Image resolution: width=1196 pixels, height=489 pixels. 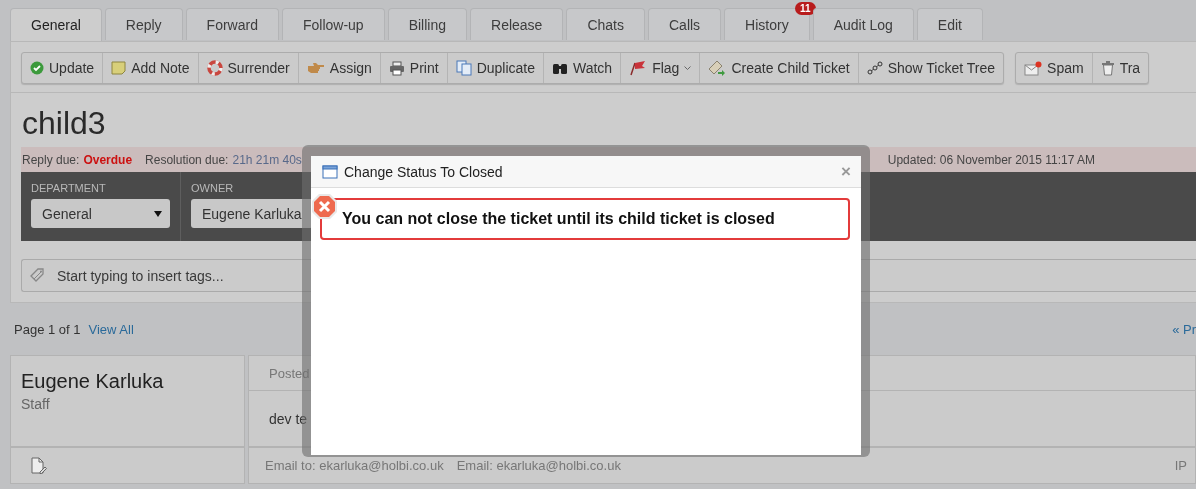 I want to click on toolbar-button: Create Child Ticket, so click(x=779, y=68).